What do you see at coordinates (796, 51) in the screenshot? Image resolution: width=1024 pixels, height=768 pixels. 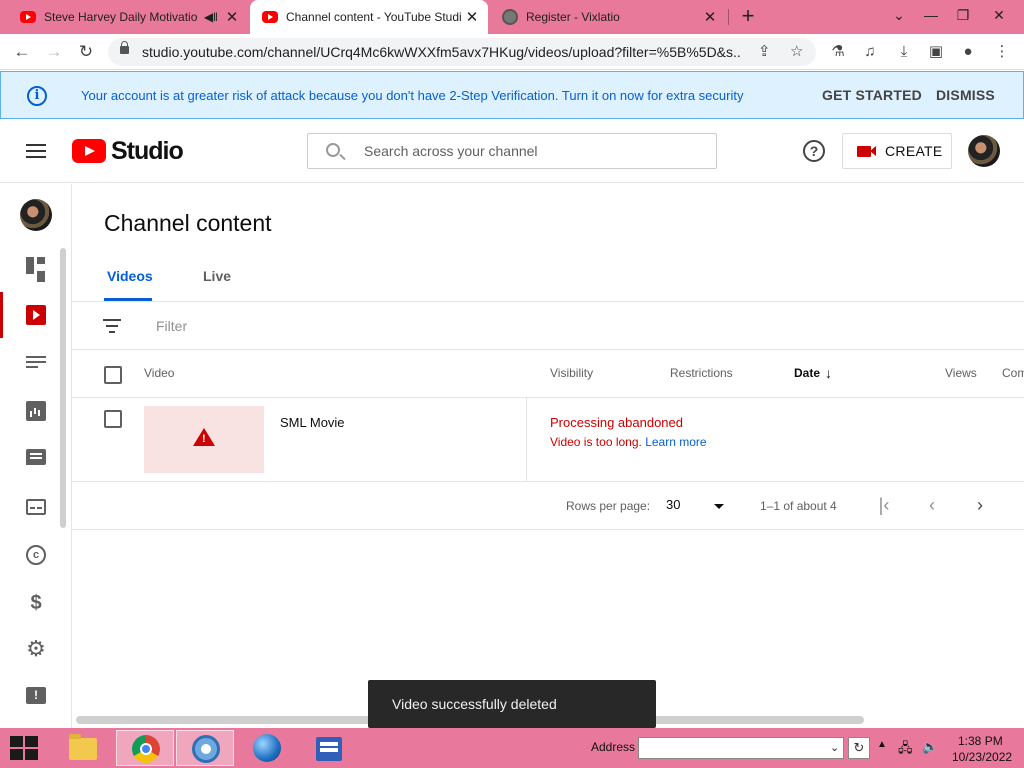 I see `bookmark-star-icon: ☆` at bounding box center [796, 51].